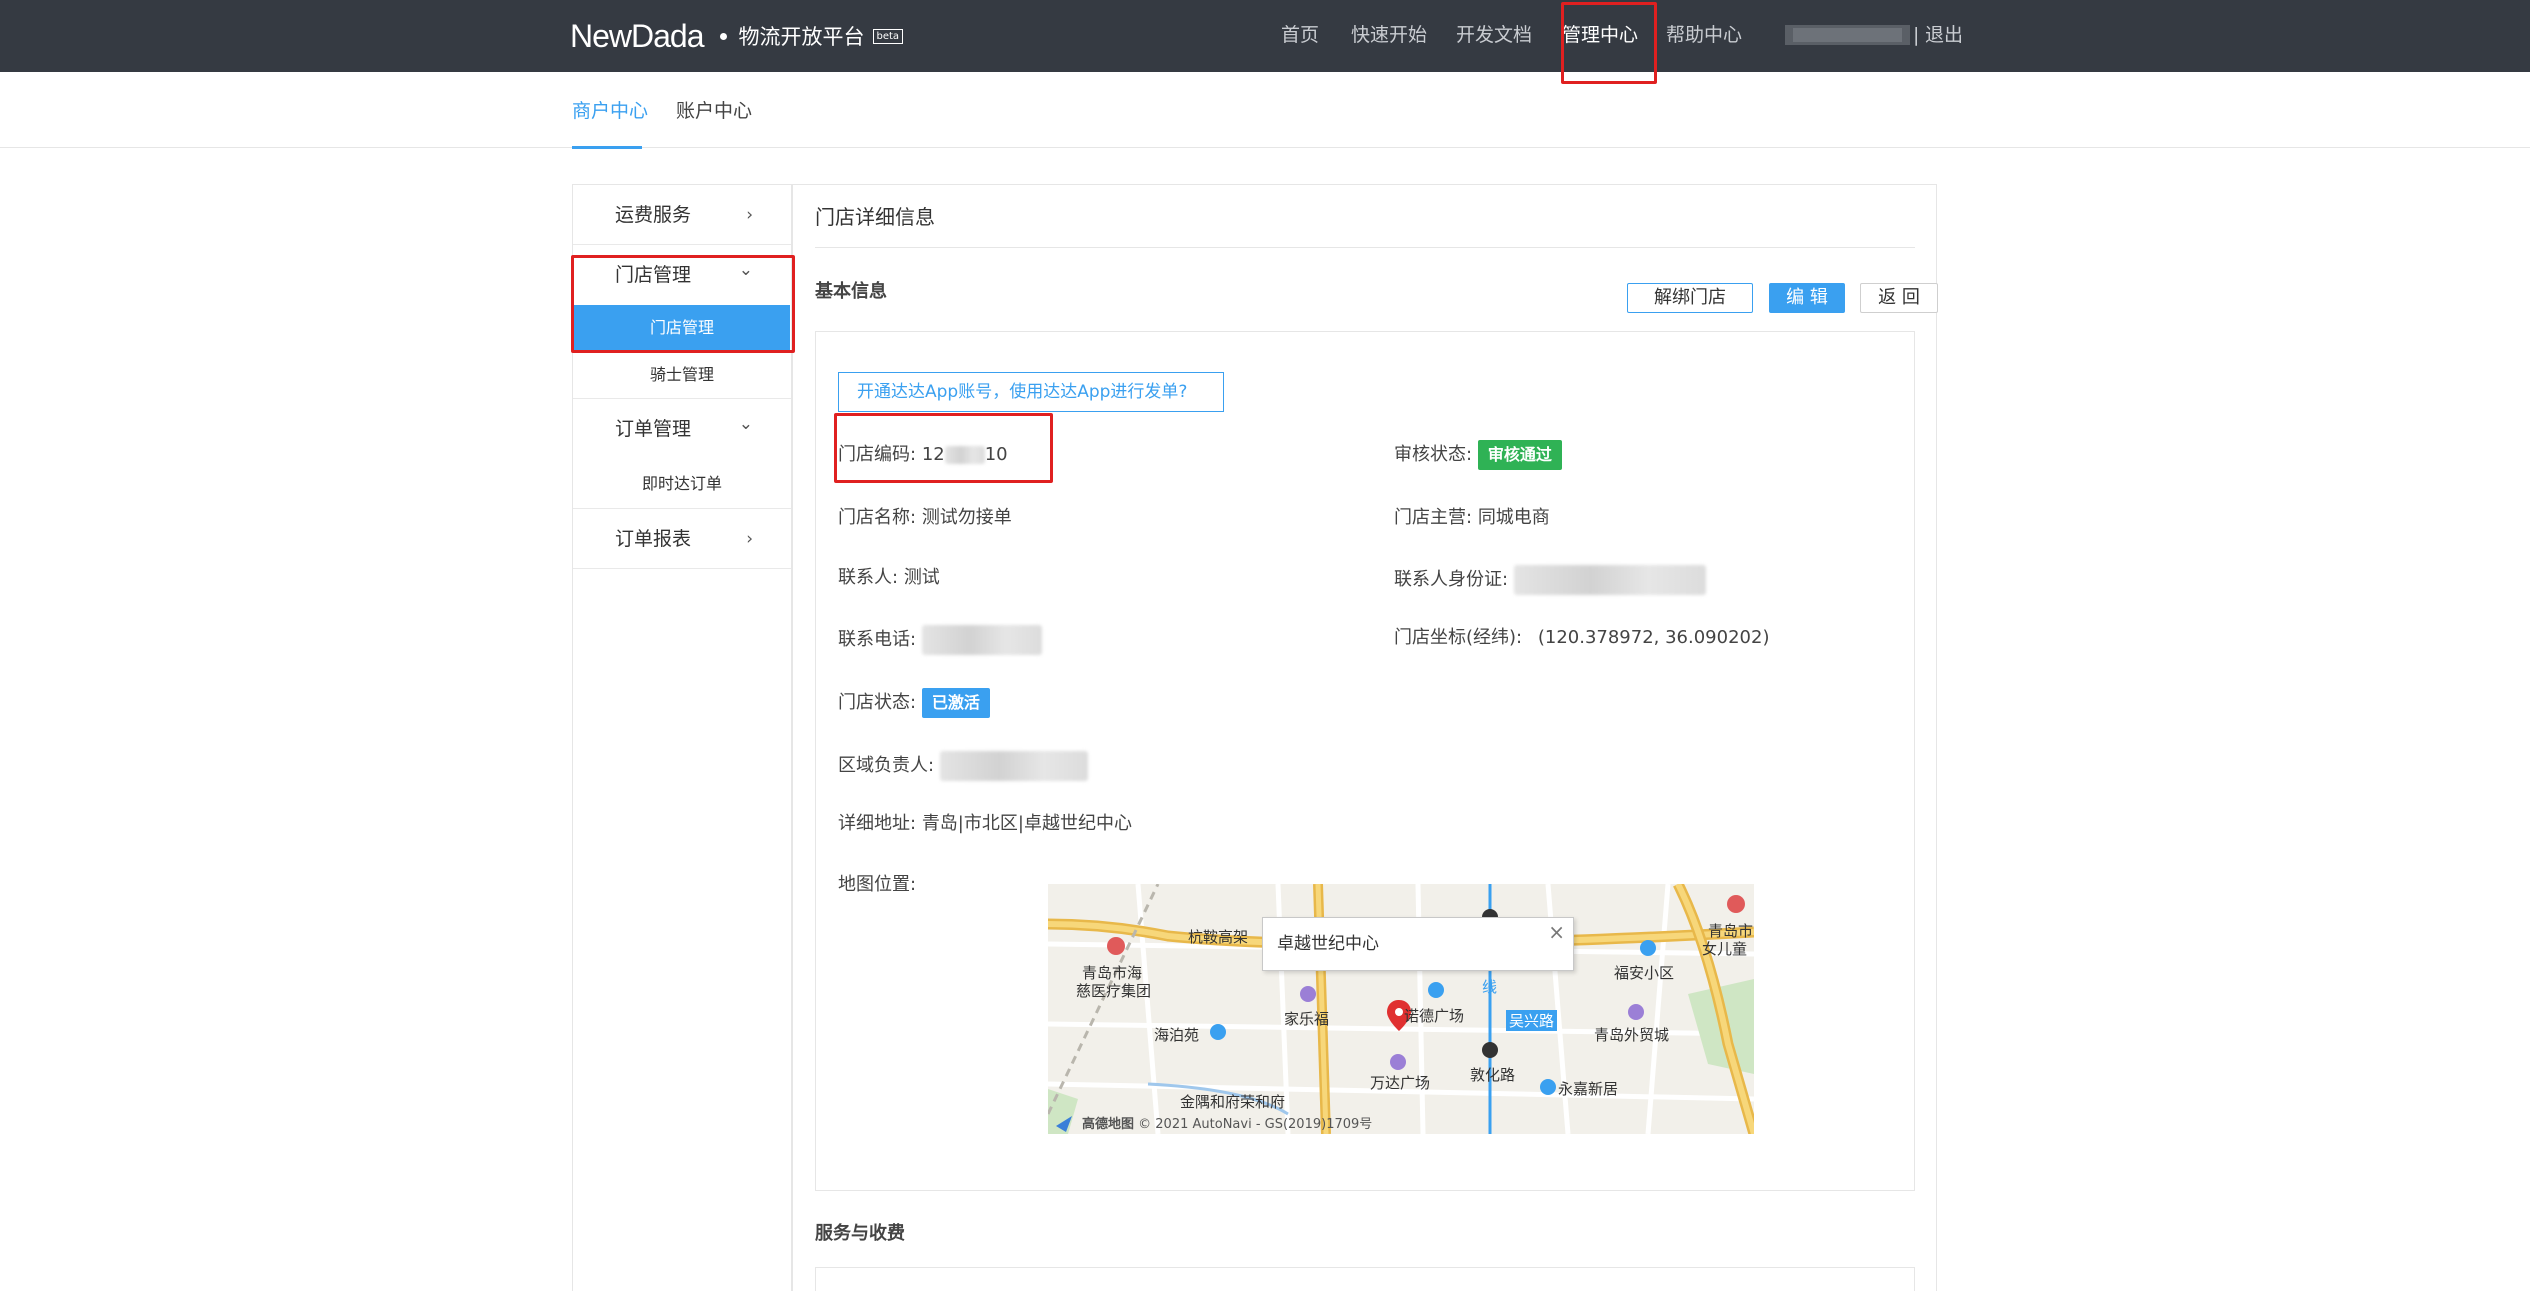  Describe the element at coordinates (1644, 973) in the screenshot. I see `map-label-poi: 福安小区` at that location.